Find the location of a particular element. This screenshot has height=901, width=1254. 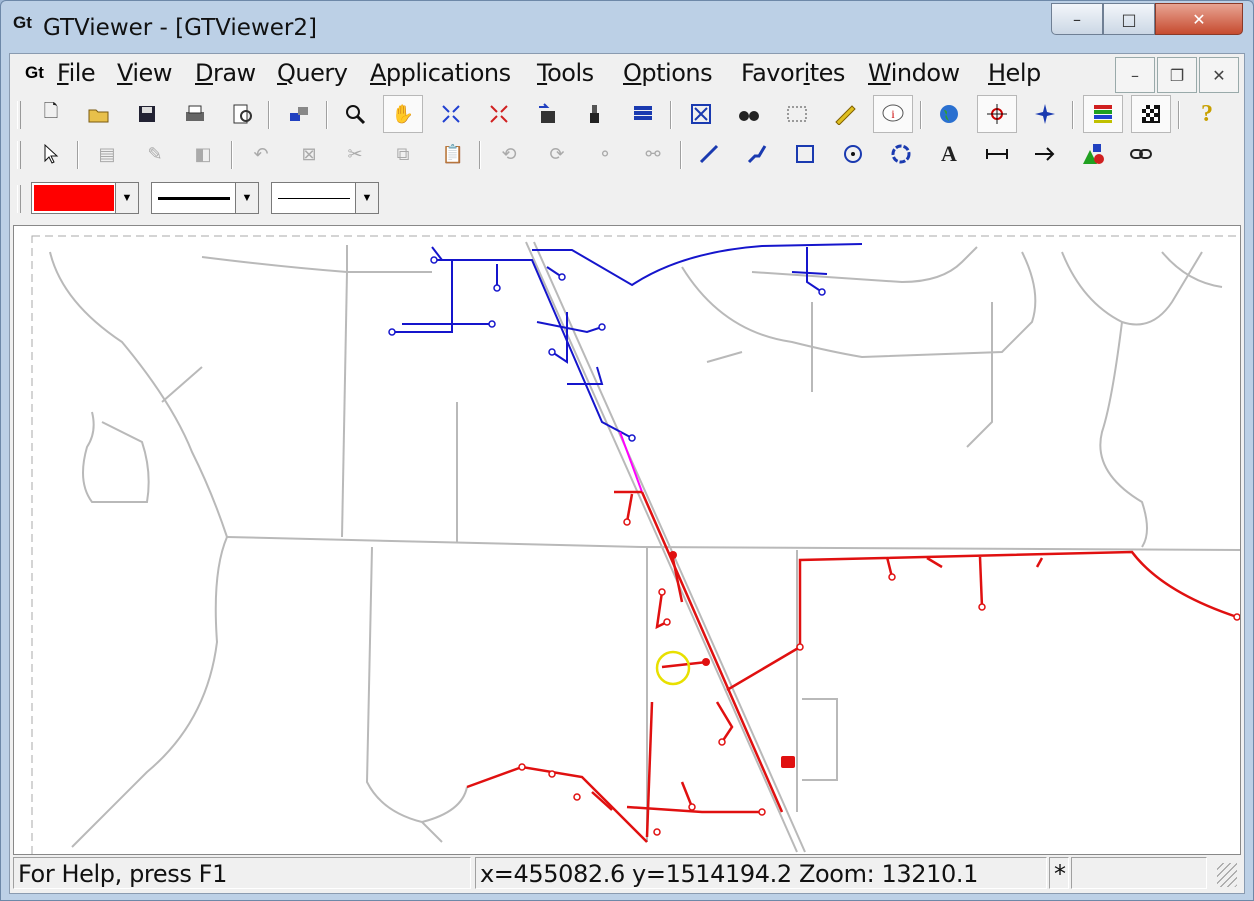

menu-draw: Draw is located at coordinates (225, 73).